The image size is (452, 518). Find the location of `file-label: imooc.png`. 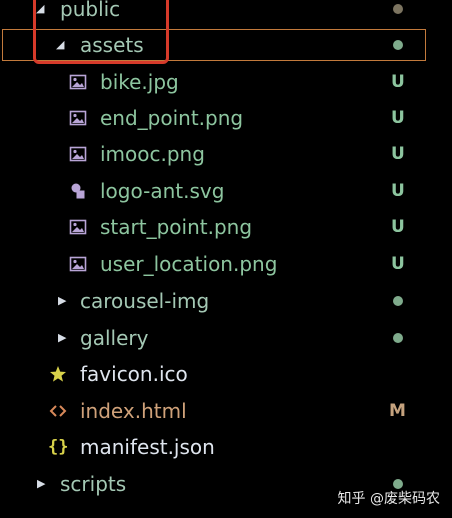

file-label: imooc.png is located at coordinates (152, 154).